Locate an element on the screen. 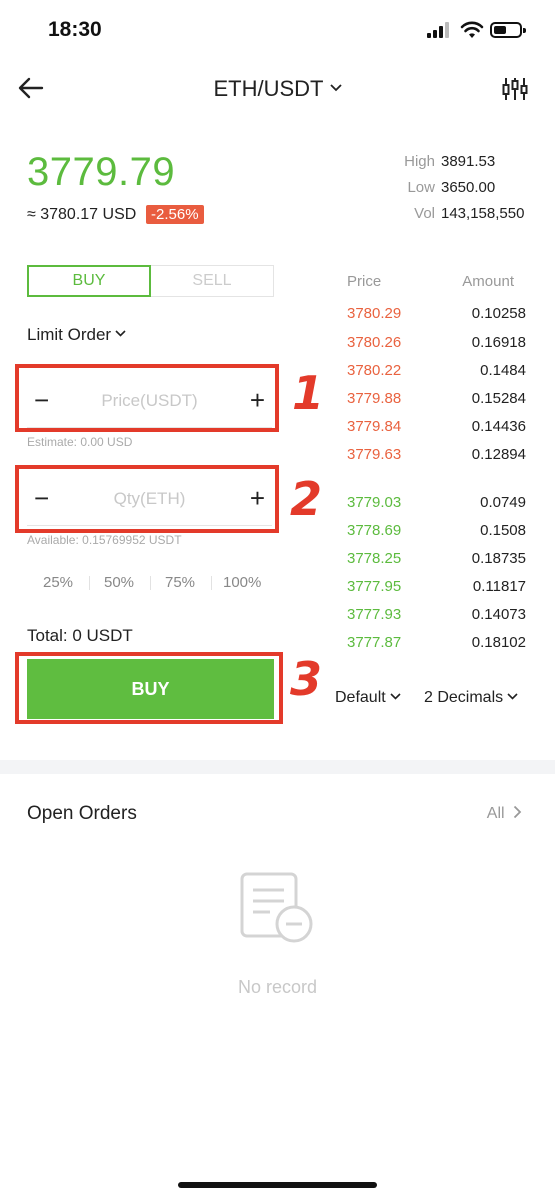 This screenshot has width=555, height=1200. percent-50-button: 50% is located at coordinates (119, 582).